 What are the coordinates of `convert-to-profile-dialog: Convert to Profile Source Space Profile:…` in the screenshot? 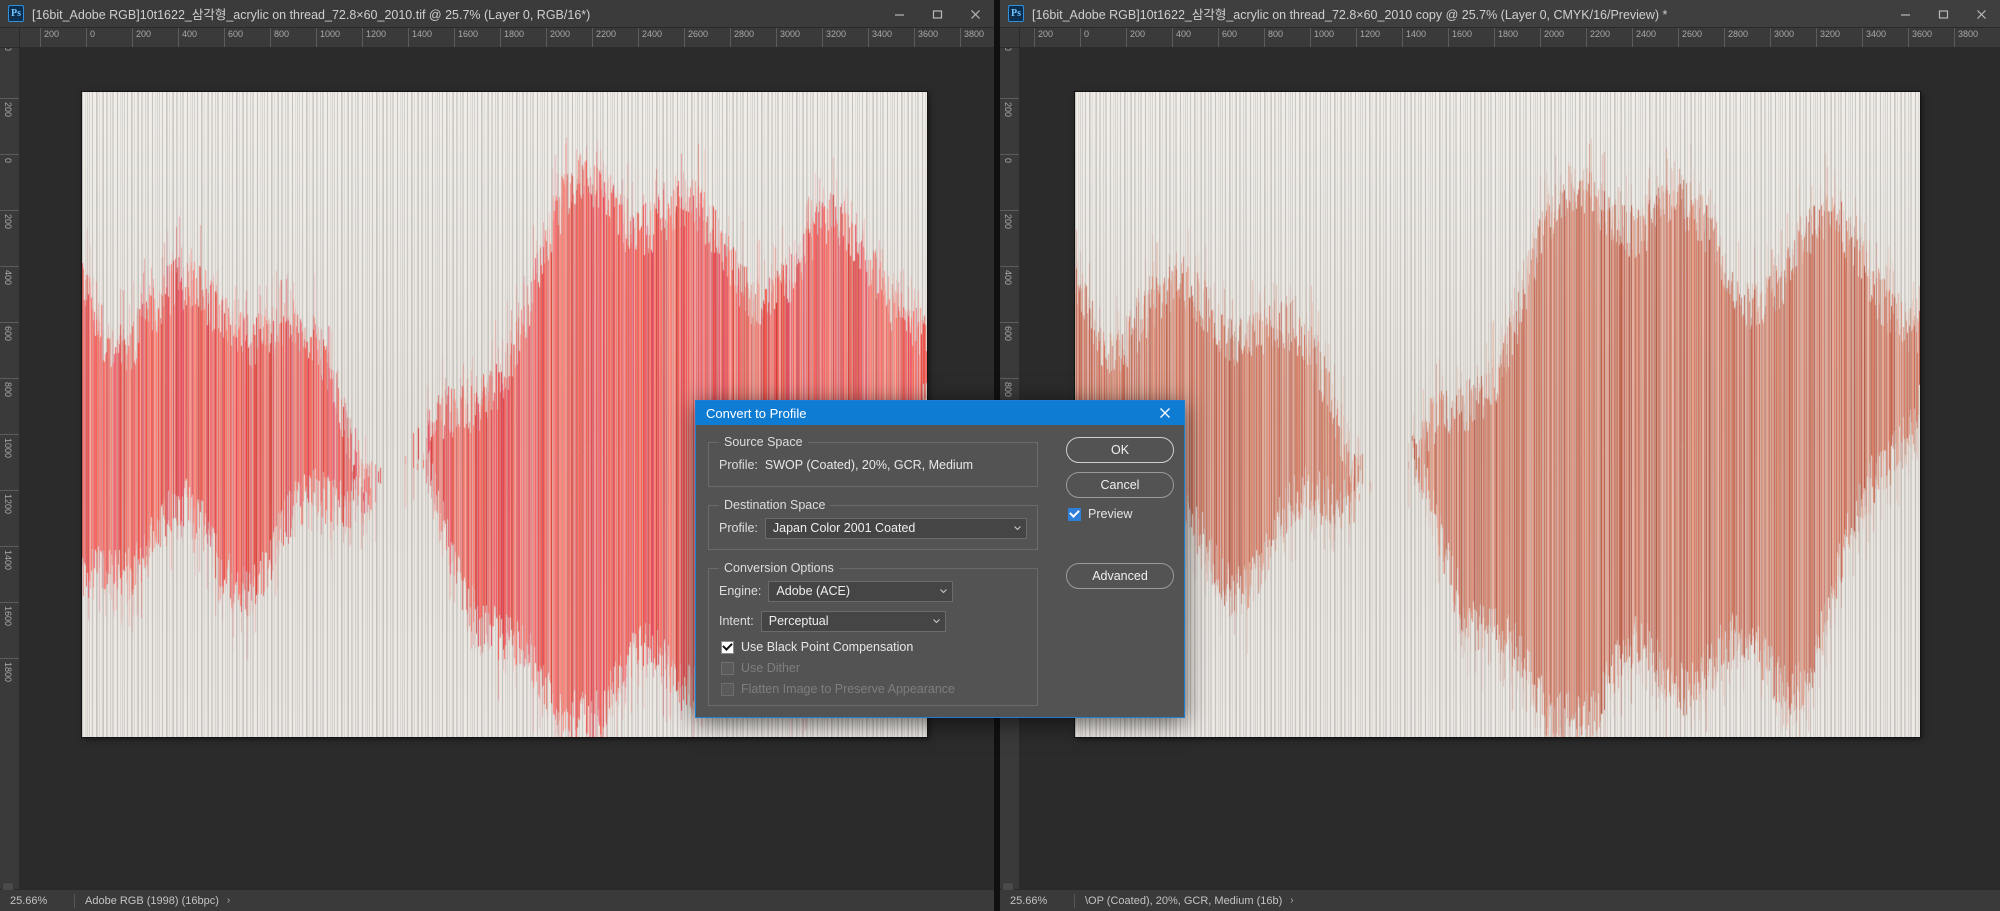 It's located at (940, 559).